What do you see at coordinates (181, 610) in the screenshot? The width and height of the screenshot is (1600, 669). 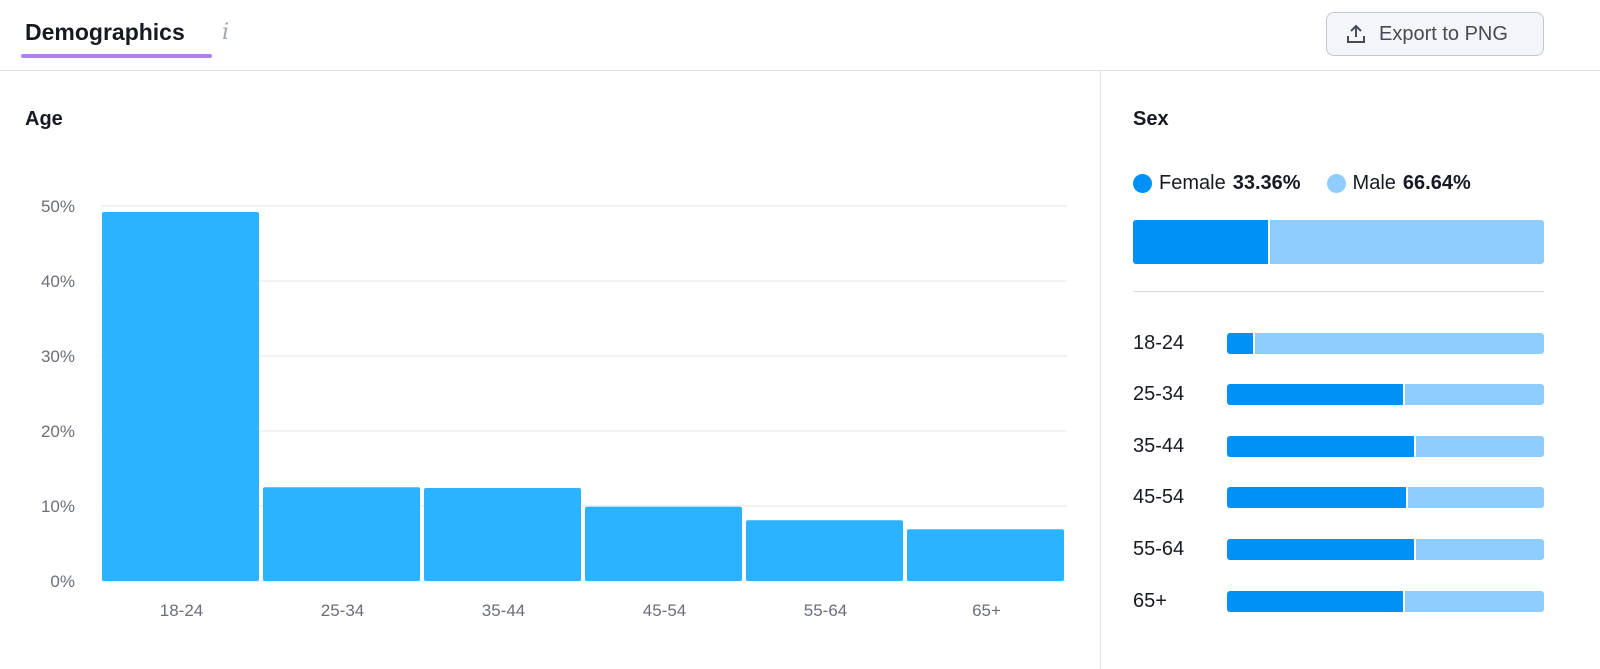 I see `x-tick-label: 18-24` at bounding box center [181, 610].